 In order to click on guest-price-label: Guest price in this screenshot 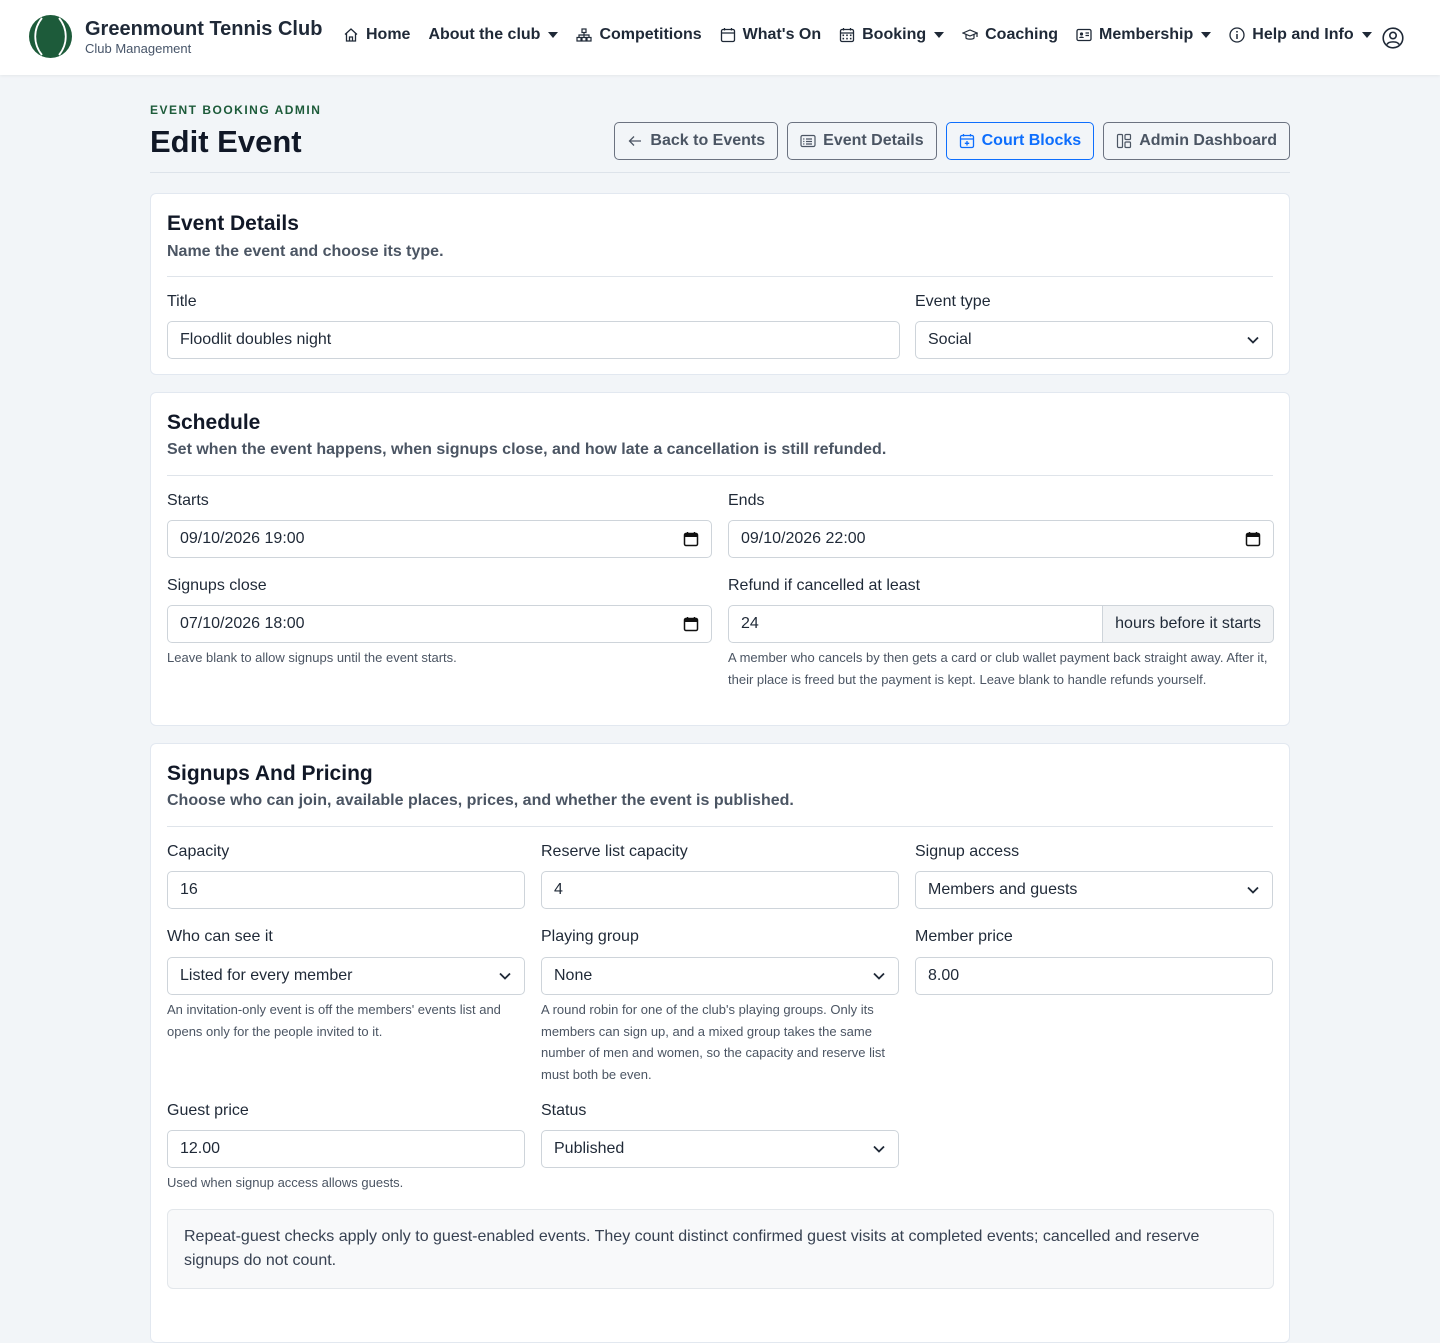, I will do `click(208, 1110)`.